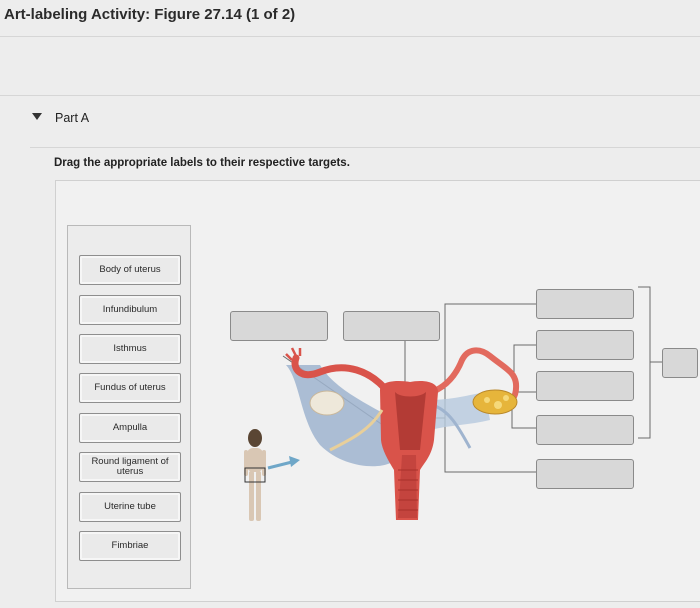  Describe the element at coordinates (130, 546) in the screenshot. I see `label-fimbriae: Fimbriae` at that location.